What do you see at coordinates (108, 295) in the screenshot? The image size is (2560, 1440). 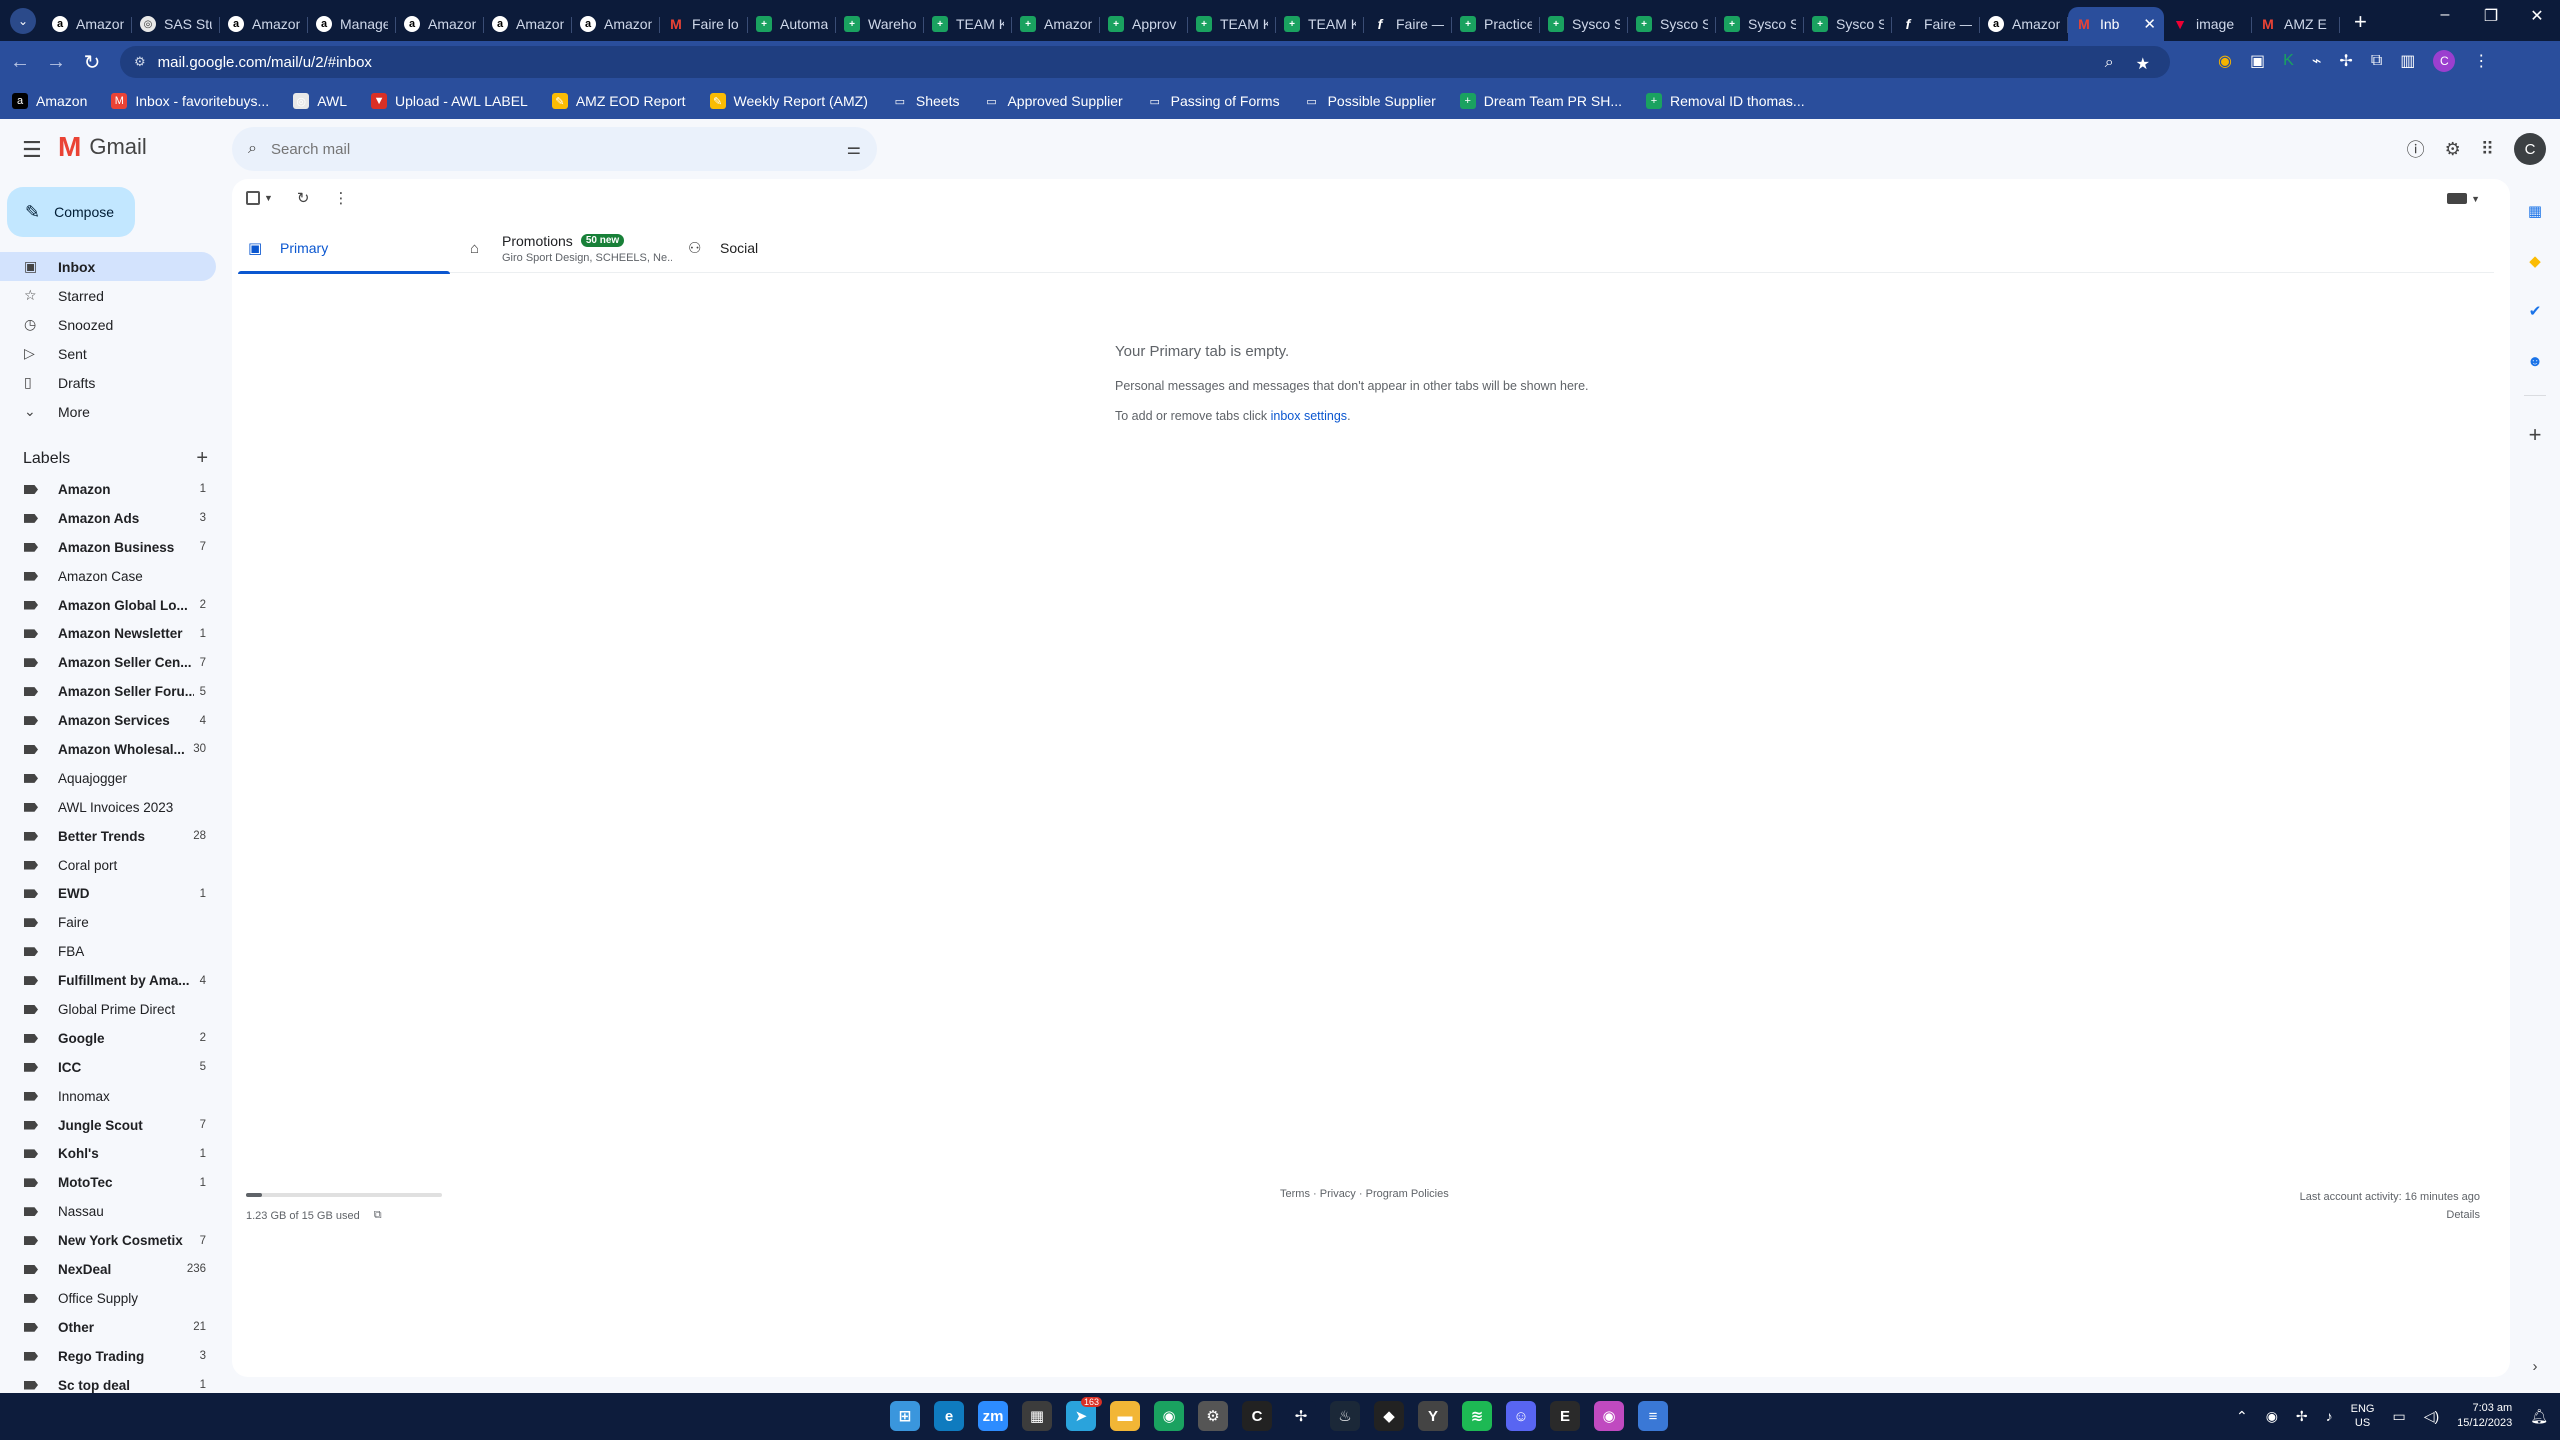 I see `sidebar-item-starred: ☆ Starred` at bounding box center [108, 295].